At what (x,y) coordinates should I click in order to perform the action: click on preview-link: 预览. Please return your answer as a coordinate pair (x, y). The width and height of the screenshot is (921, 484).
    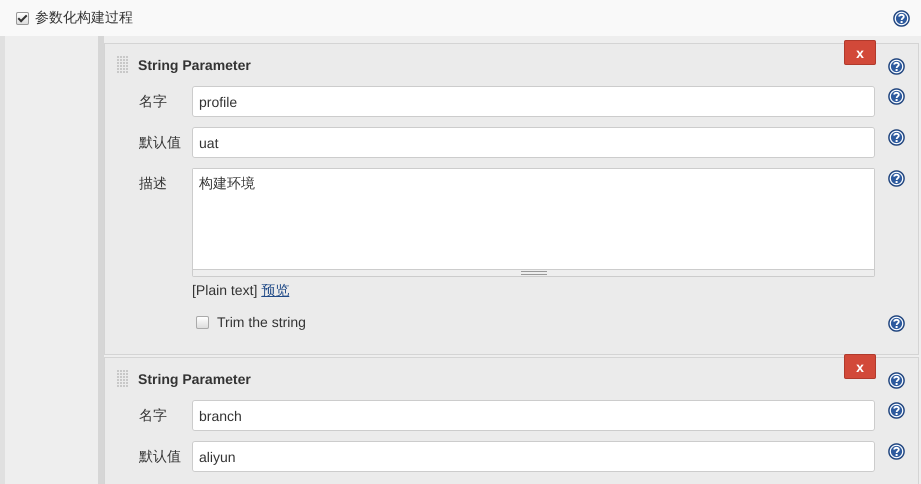
    Looking at the image, I should click on (275, 290).